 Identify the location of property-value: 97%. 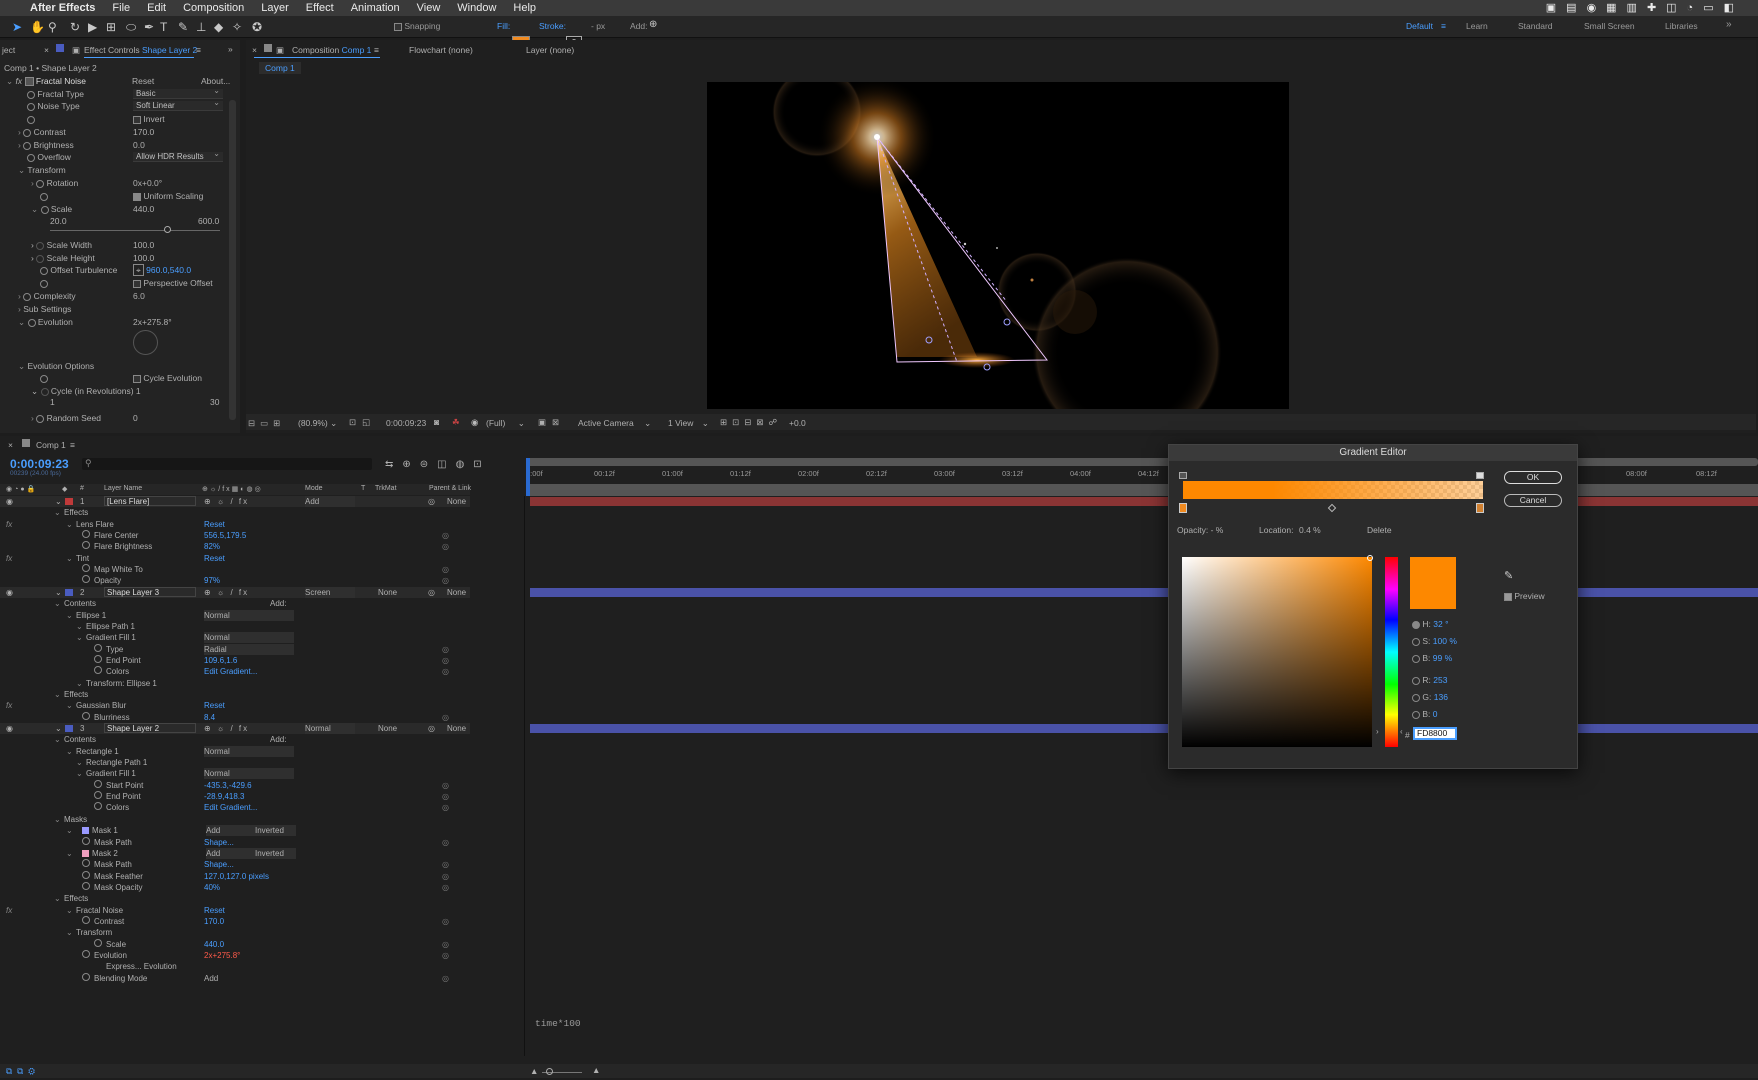
(212, 580).